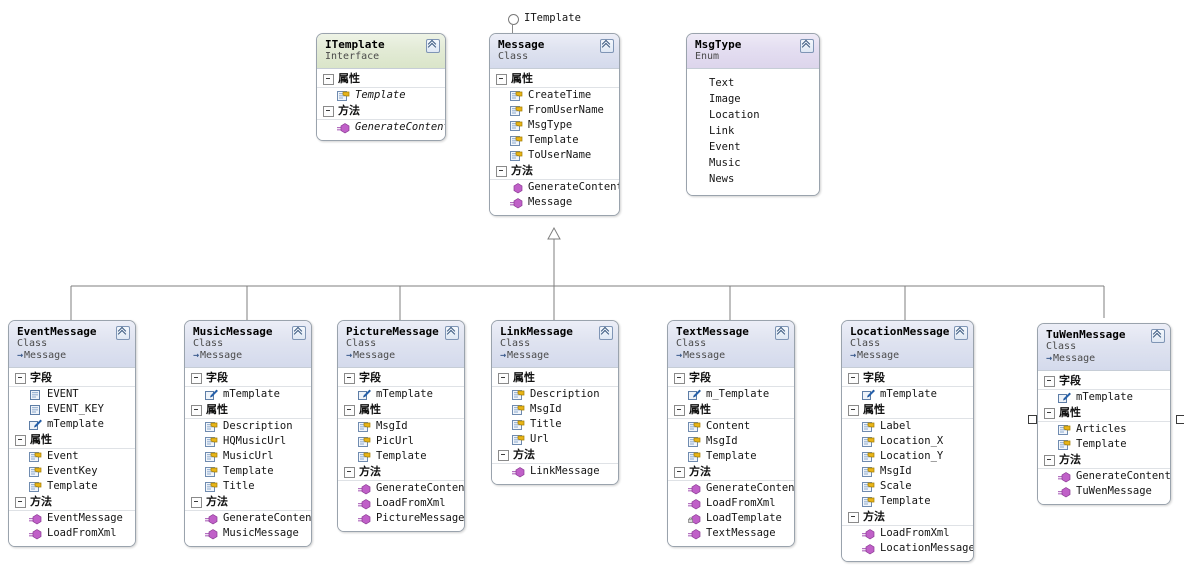 This screenshot has width=1184, height=587. What do you see at coordinates (401, 441) in the screenshot?
I see `member-row: PicUrl` at bounding box center [401, 441].